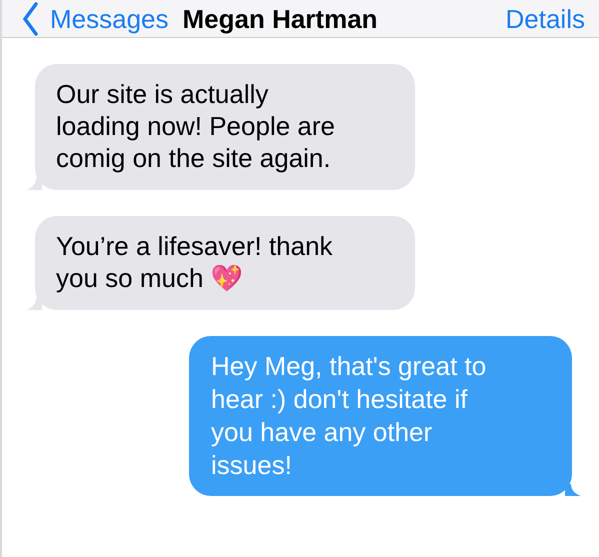 The width and height of the screenshot is (599, 557). What do you see at coordinates (225, 263) in the screenshot?
I see `incoming-message-bubble: You’re a lifesaver! thank you so much 💖` at bounding box center [225, 263].